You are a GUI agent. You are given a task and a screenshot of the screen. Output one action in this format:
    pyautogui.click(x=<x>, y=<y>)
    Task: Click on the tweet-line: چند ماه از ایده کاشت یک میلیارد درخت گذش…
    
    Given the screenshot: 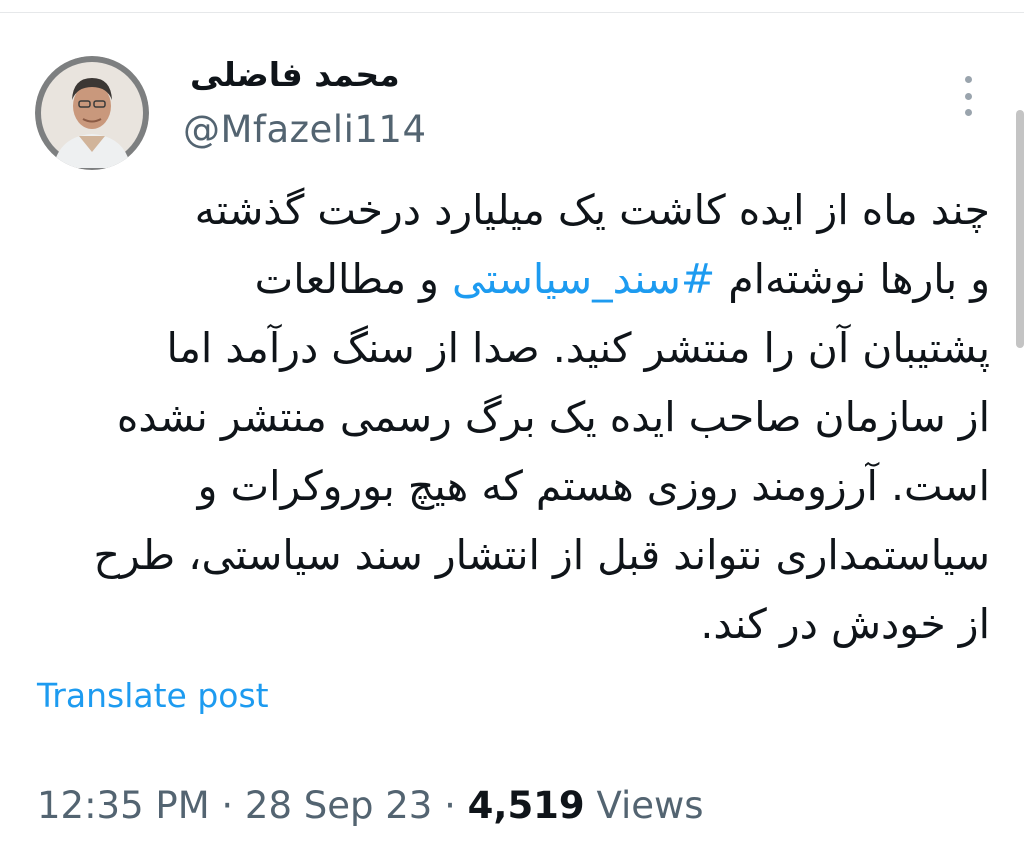 What is the action you would take?
    pyautogui.click(x=592, y=210)
    